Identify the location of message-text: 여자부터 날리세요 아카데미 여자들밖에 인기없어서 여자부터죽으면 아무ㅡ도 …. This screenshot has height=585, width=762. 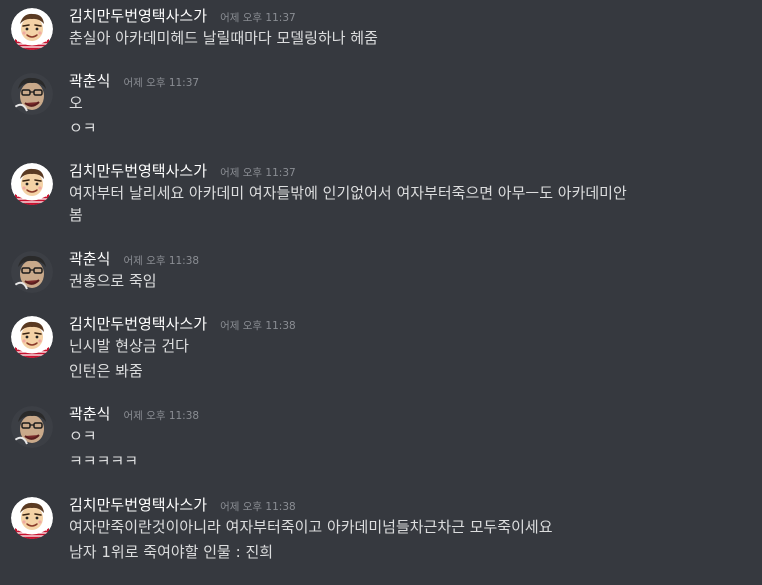
(348, 193).